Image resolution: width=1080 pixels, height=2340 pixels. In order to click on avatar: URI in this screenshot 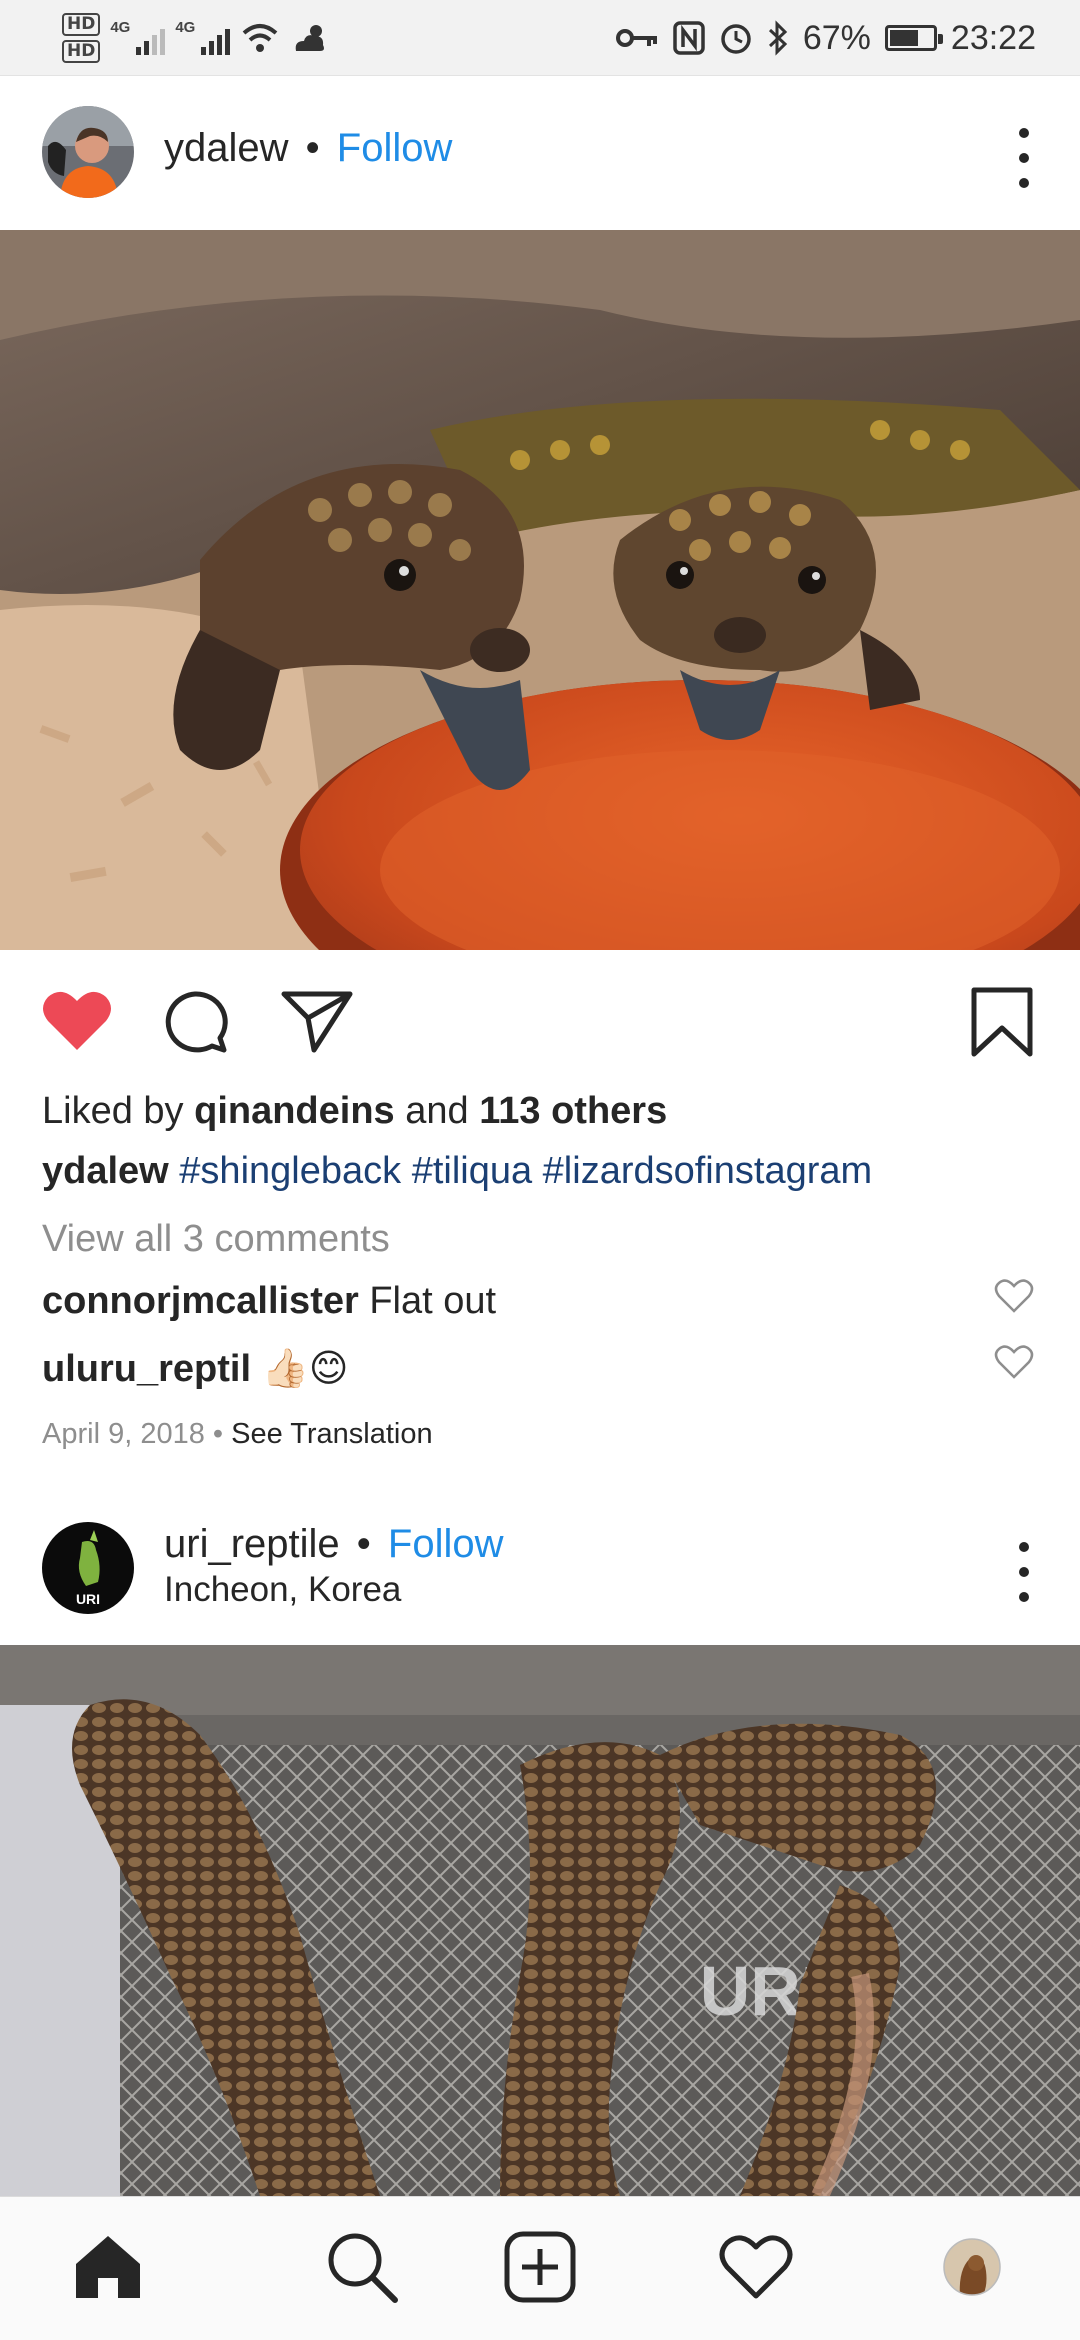, I will do `click(88, 1568)`.